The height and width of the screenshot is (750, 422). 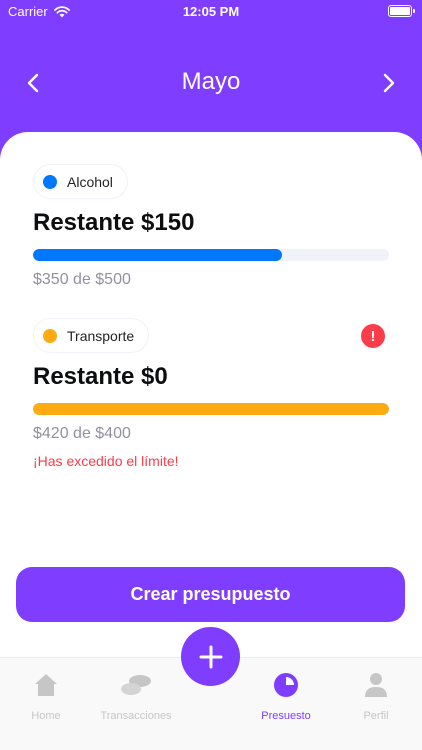 I want to click on create-budget-button: Crear presupuesto, so click(x=210, y=594).